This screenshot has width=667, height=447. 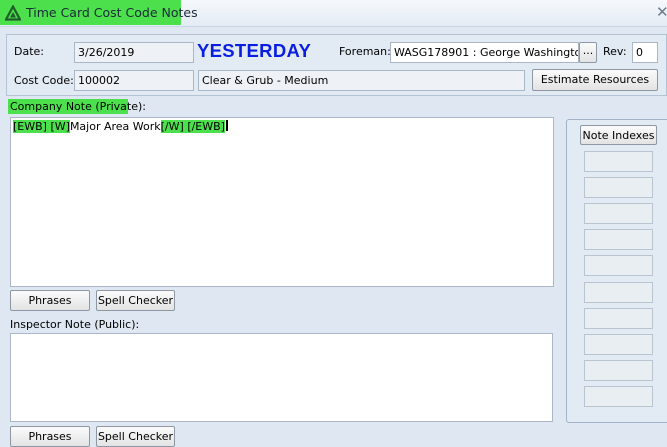 What do you see at coordinates (13, 13) in the screenshot?
I see `triangle-logo-icon` at bounding box center [13, 13].